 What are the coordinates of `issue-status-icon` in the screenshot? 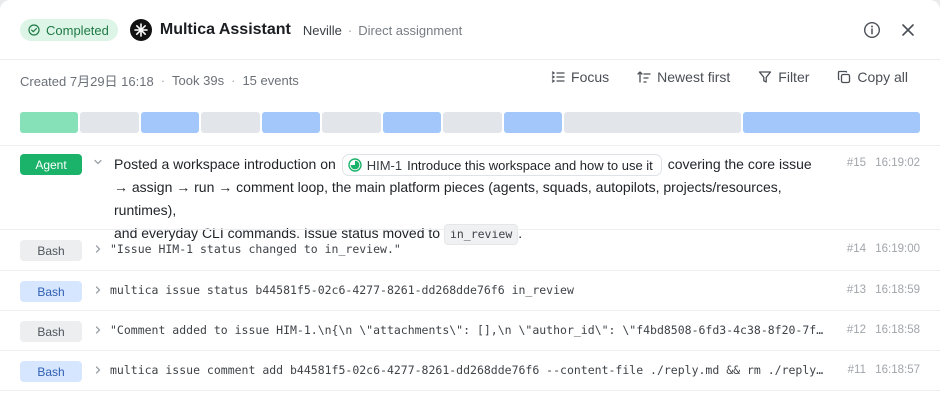 It's located at (355, 165).